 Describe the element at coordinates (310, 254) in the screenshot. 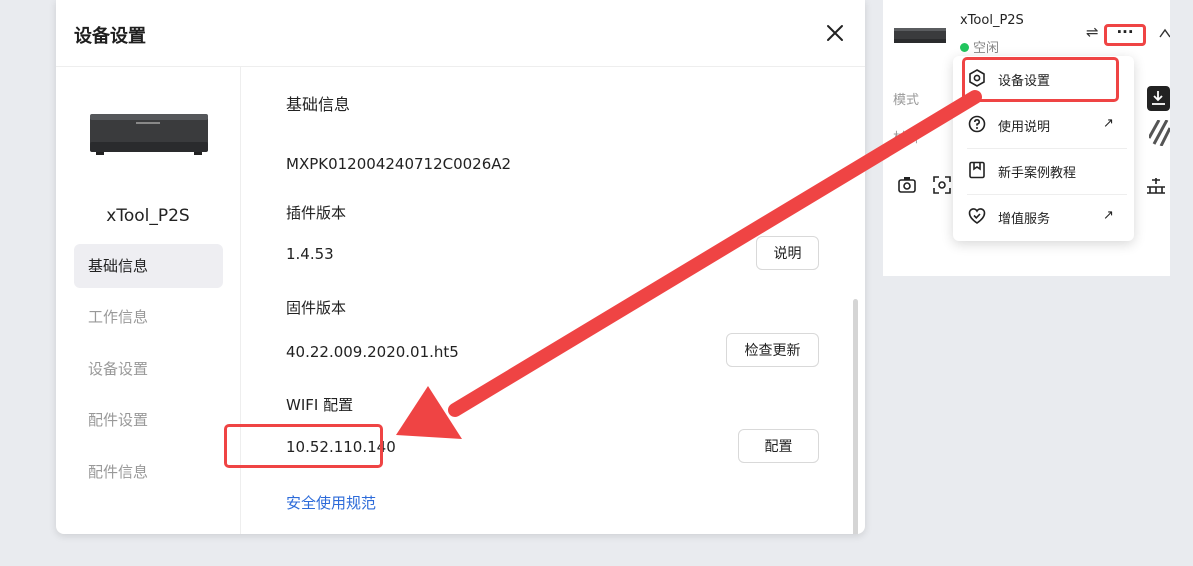

I see `plugin-version-value: 1.4.53` at that location.